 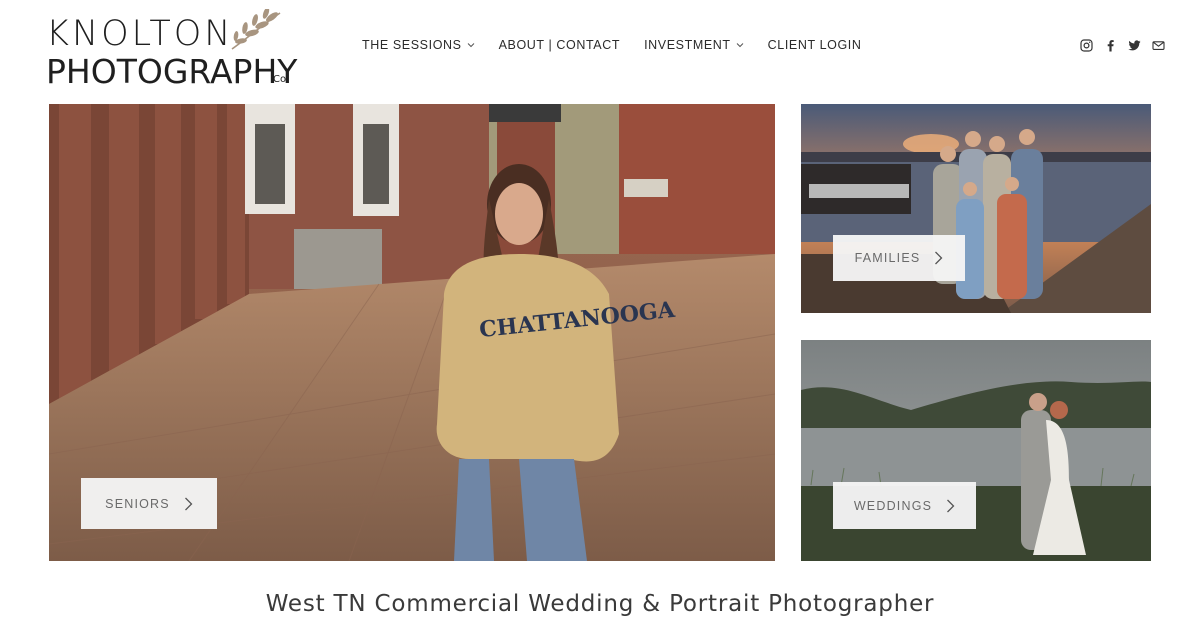 I want to click on nav-item-label: ABOUT | CONTACT, so click(x=559, y=45).